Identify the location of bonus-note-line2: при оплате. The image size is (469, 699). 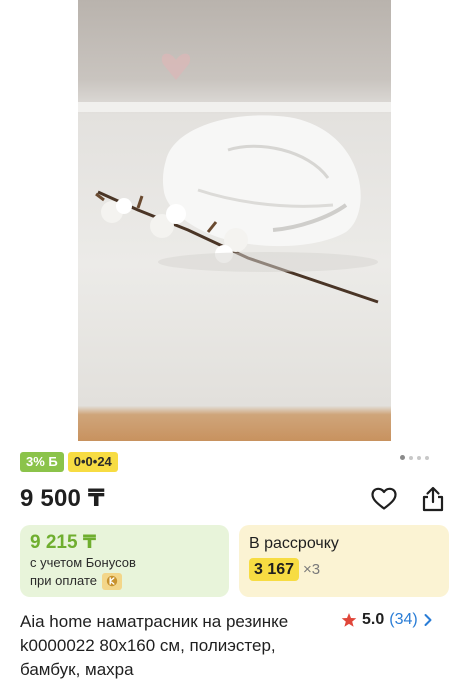
(63, 580).